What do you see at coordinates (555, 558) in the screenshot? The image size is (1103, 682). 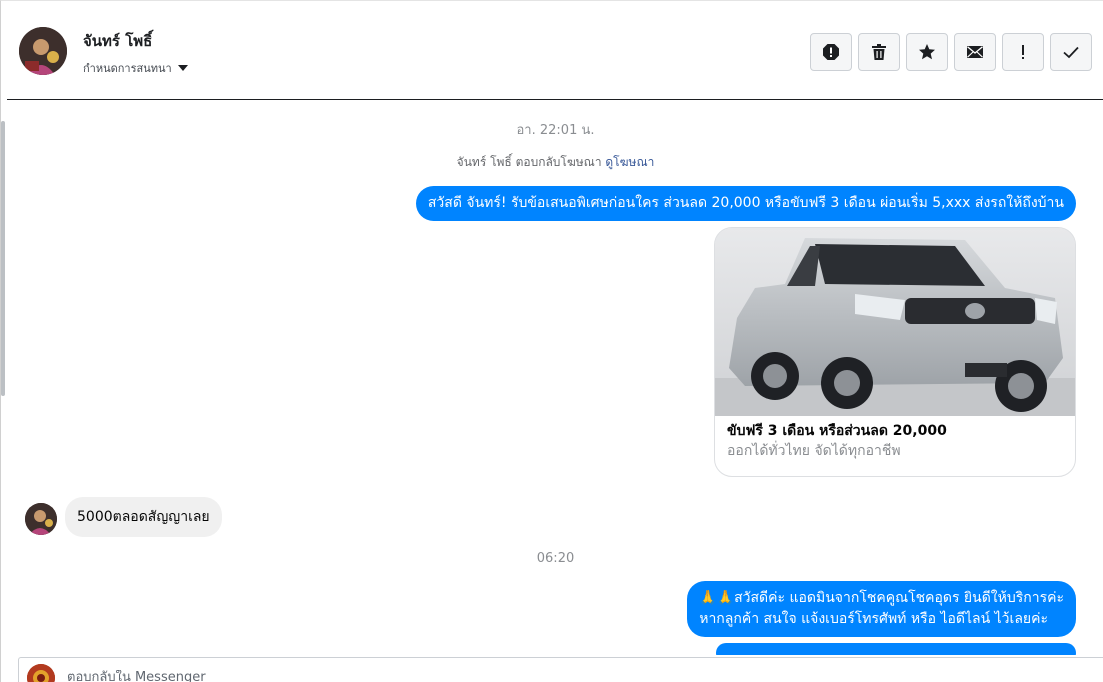 I see `timestamp: 06:20` at bounding box center [555, 558].